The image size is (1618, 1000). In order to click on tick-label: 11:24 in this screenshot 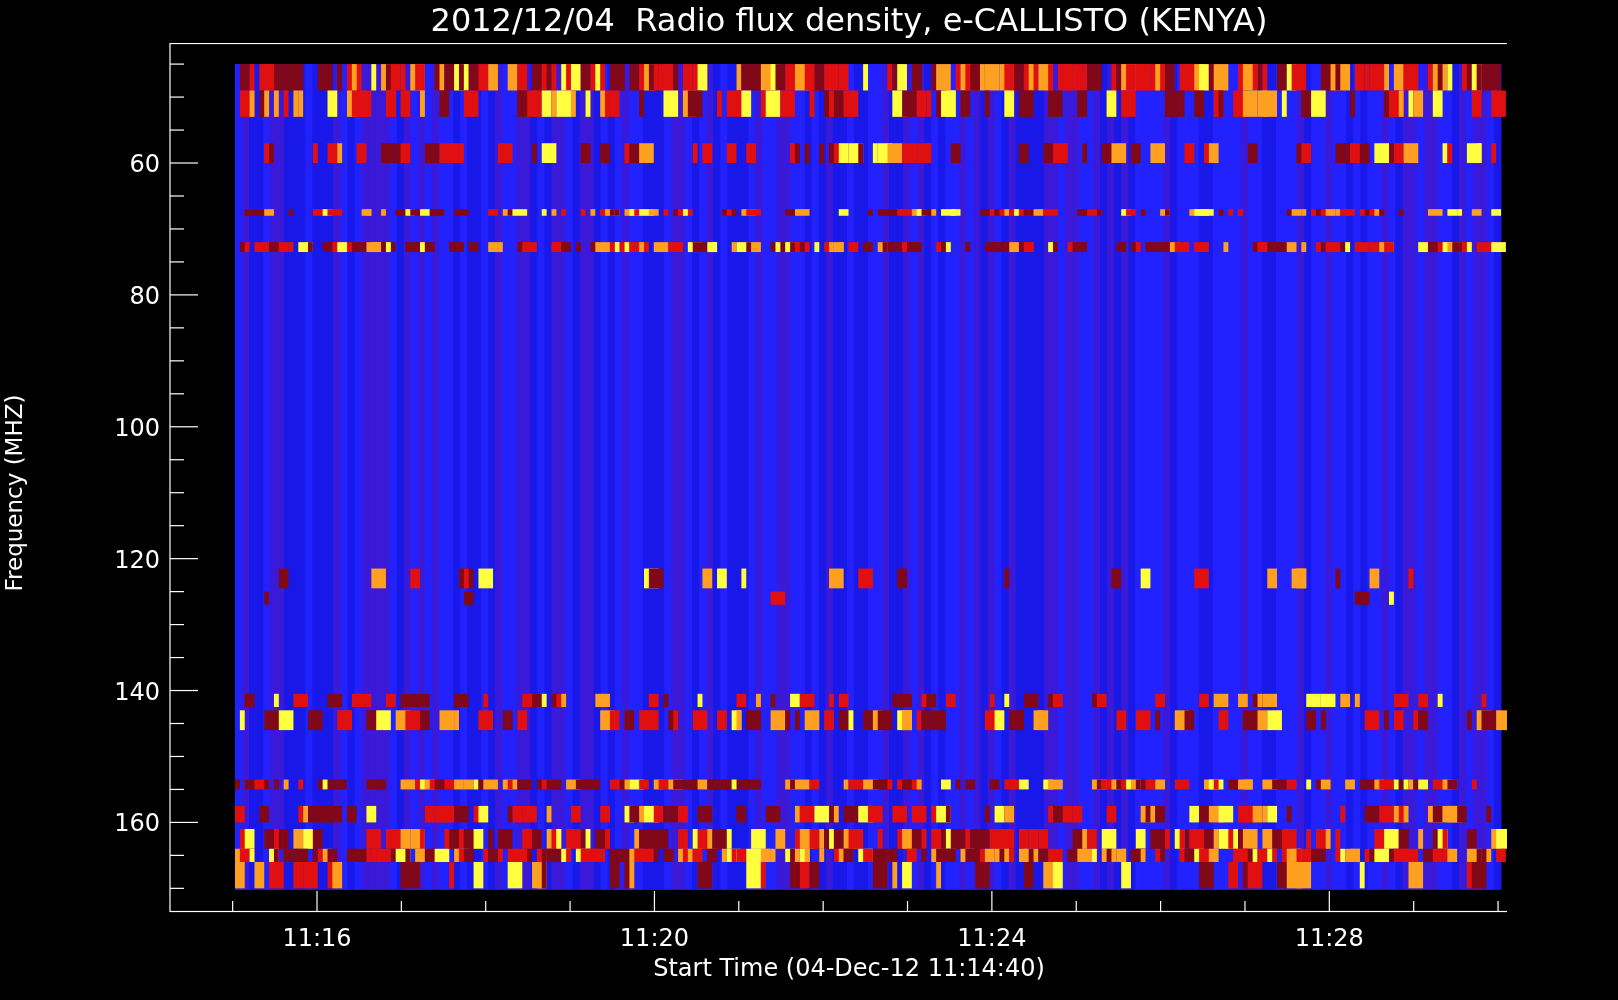, I will do `click(992, 938)`.